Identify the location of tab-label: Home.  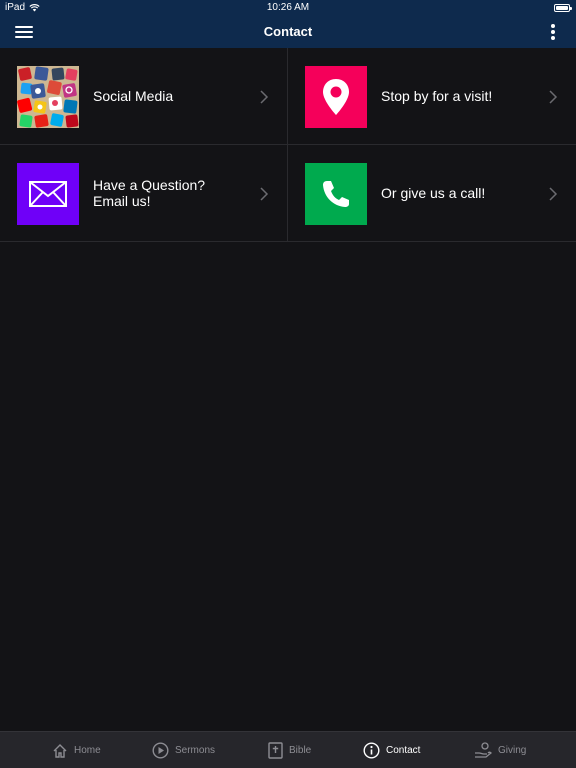
(87, 750).